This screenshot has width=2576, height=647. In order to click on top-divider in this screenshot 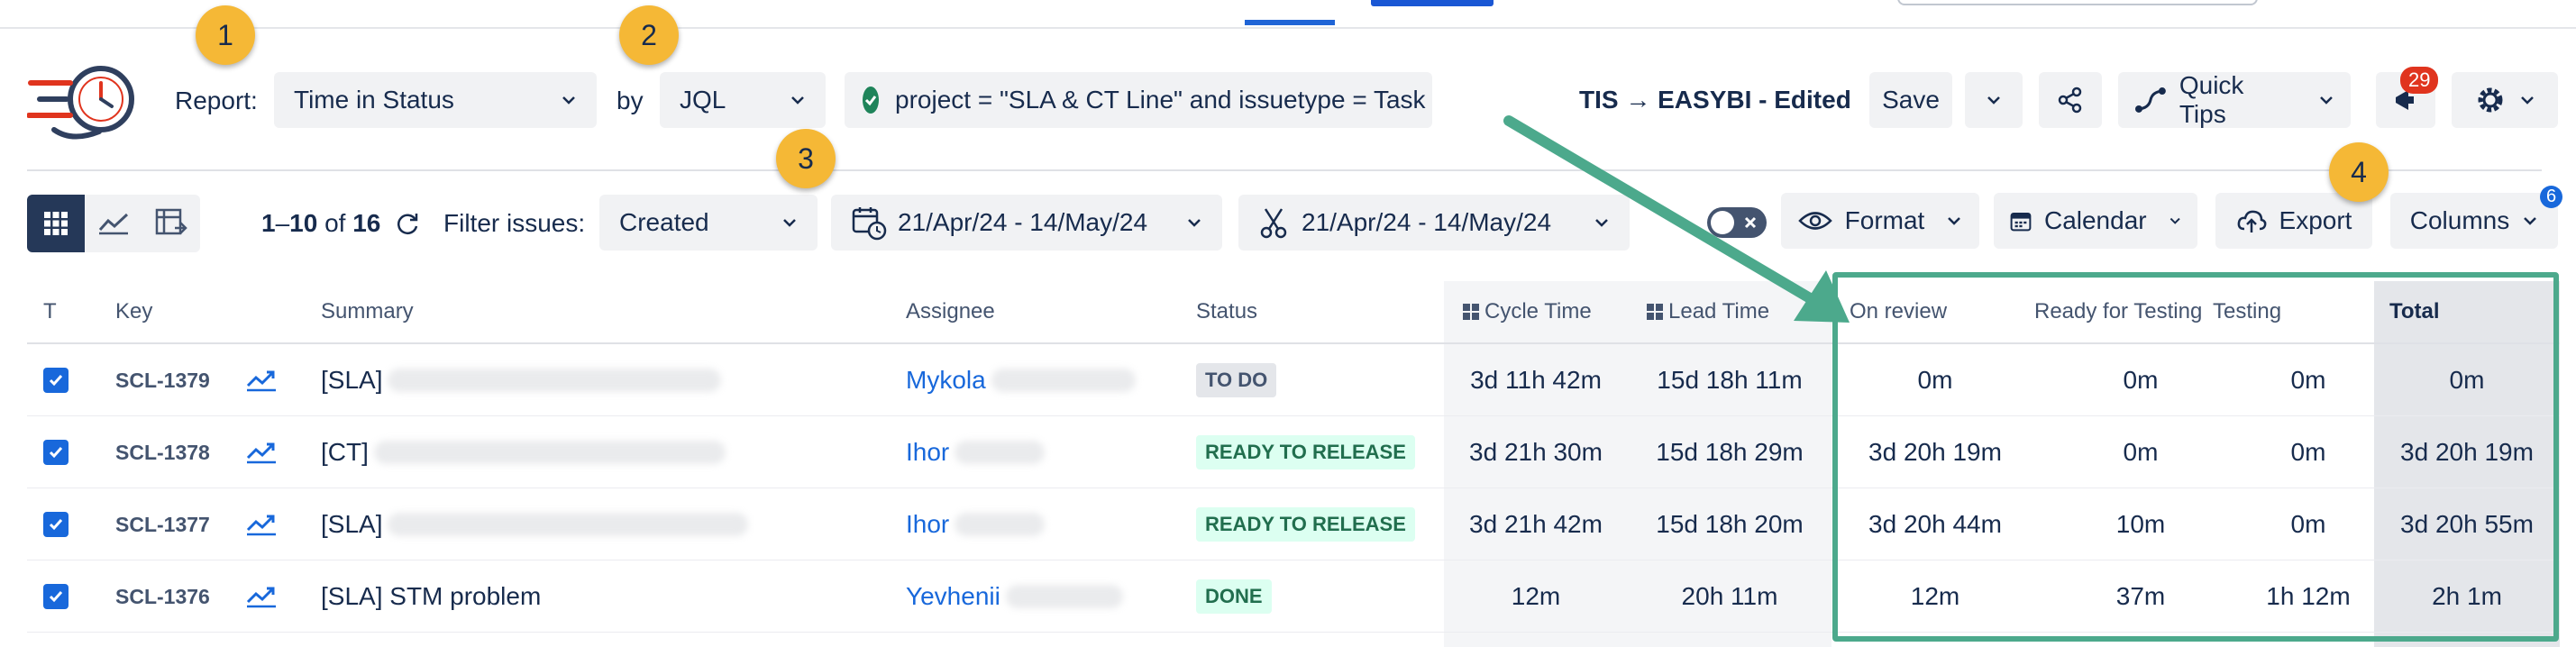, I will do `click(1288, 28)`.